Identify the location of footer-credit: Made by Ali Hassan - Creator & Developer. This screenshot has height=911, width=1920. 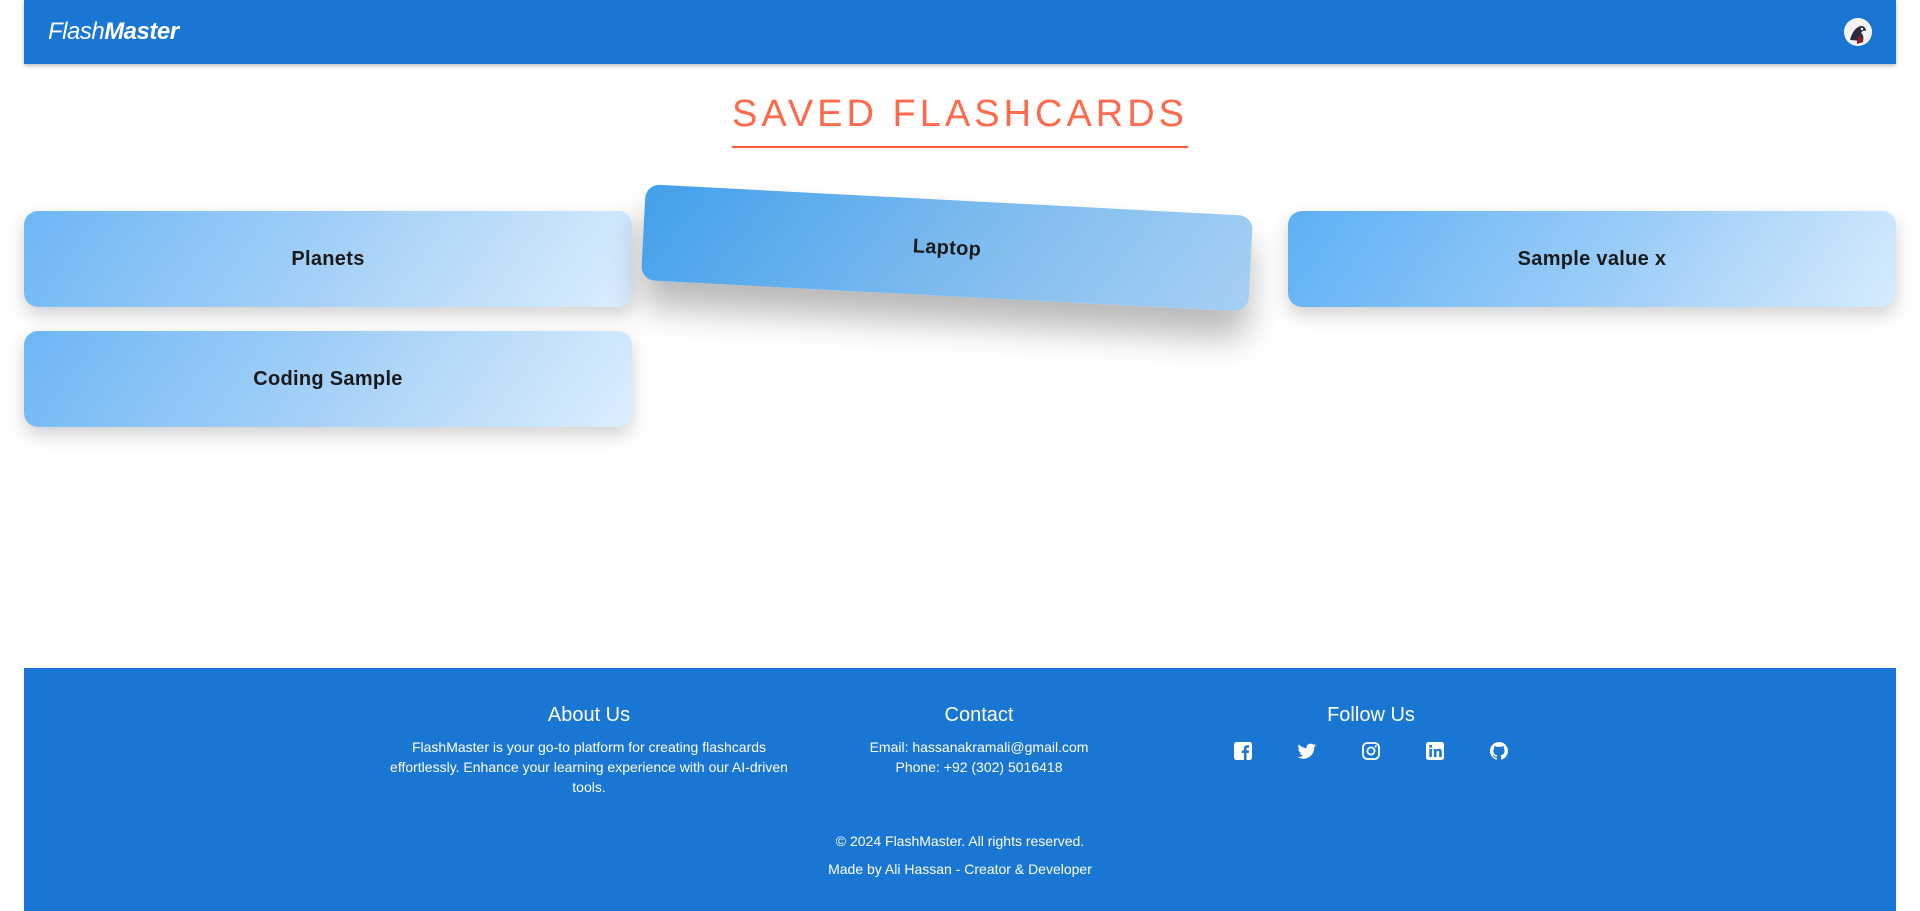
(960, 869).